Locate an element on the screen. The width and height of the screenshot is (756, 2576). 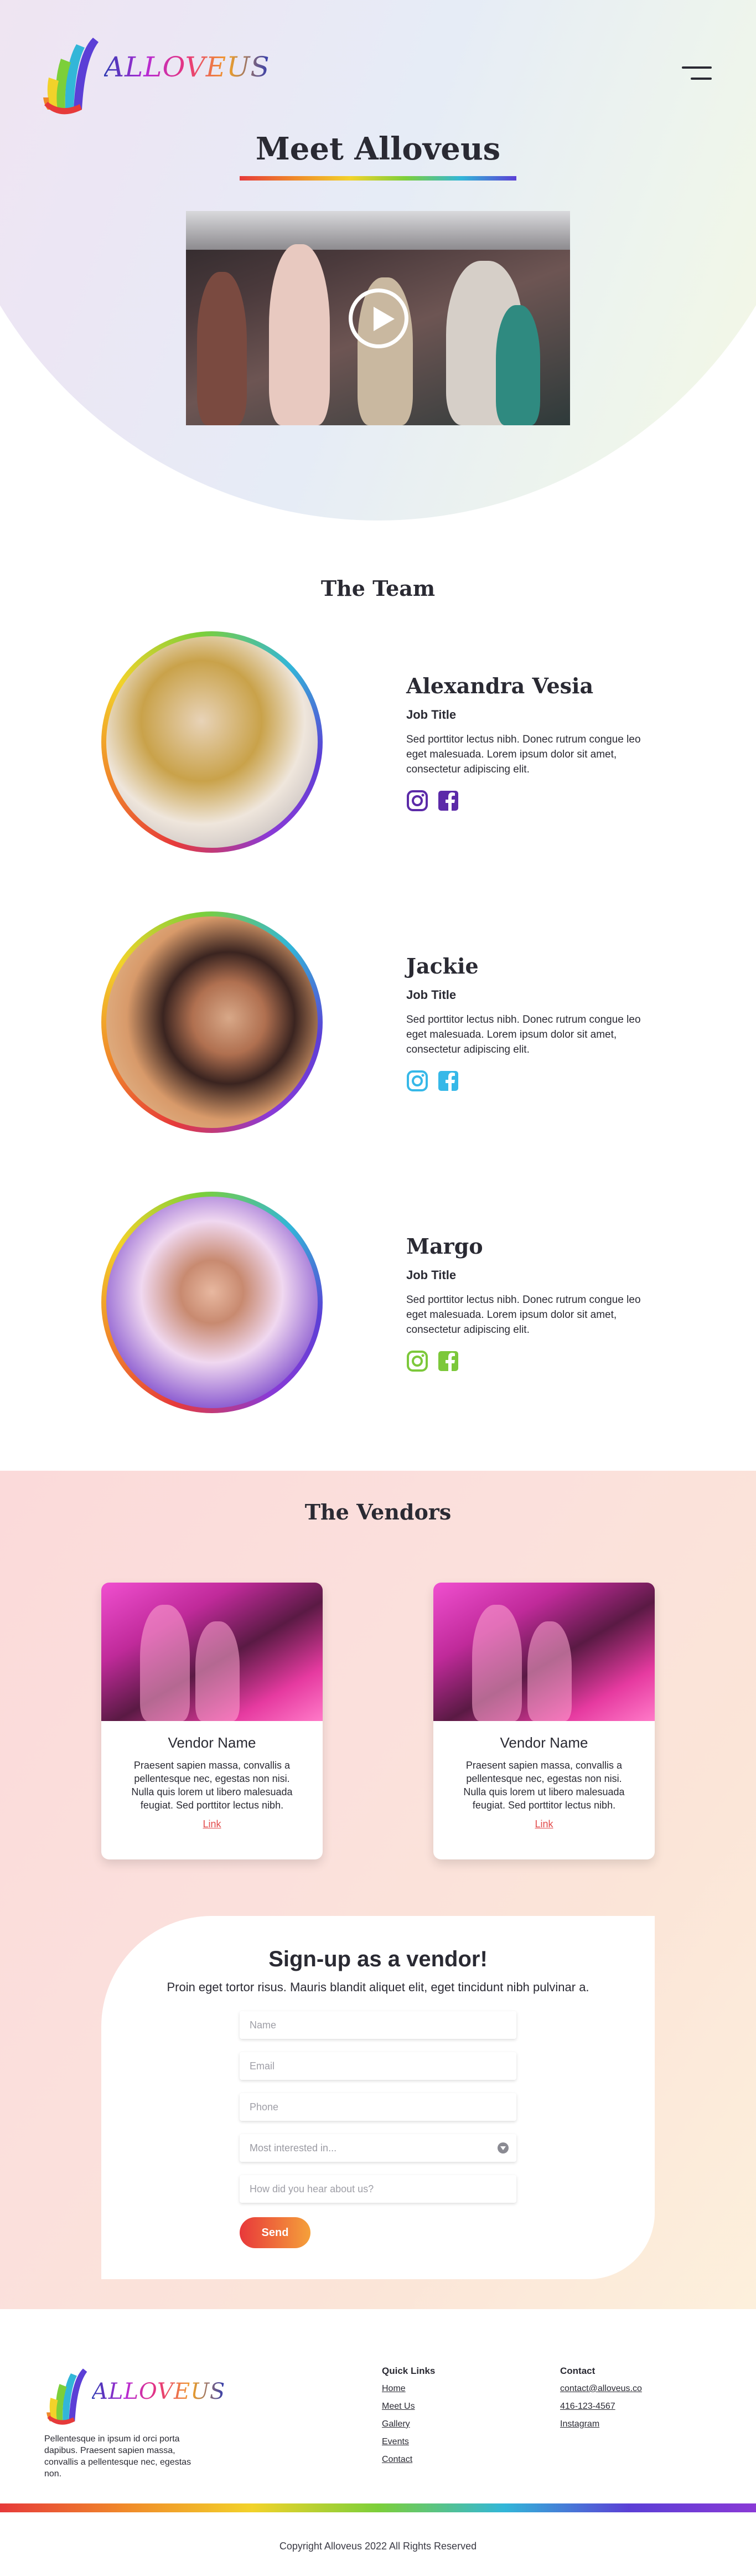
team-member-name: Alexandra Vesia is located at coordinates (500, 685).